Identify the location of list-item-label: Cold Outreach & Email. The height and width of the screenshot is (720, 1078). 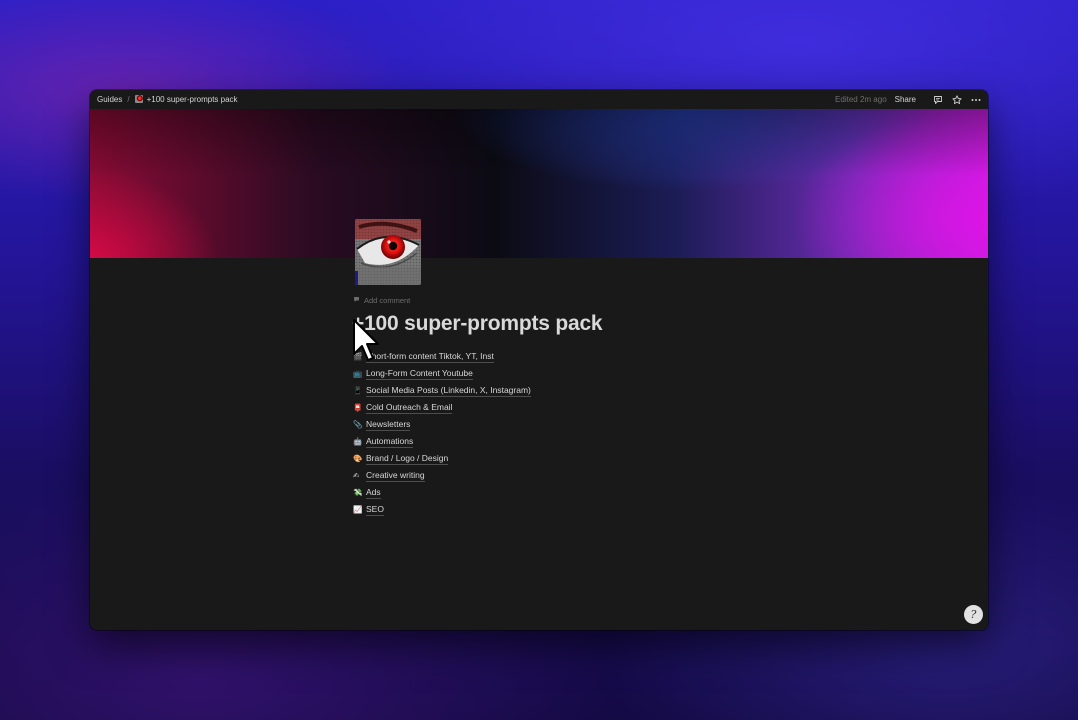
(409, 408).